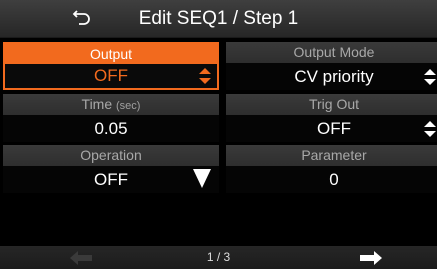 The image size is (437, 269). I want to click on operation-label: Operation, so click(111, 155).